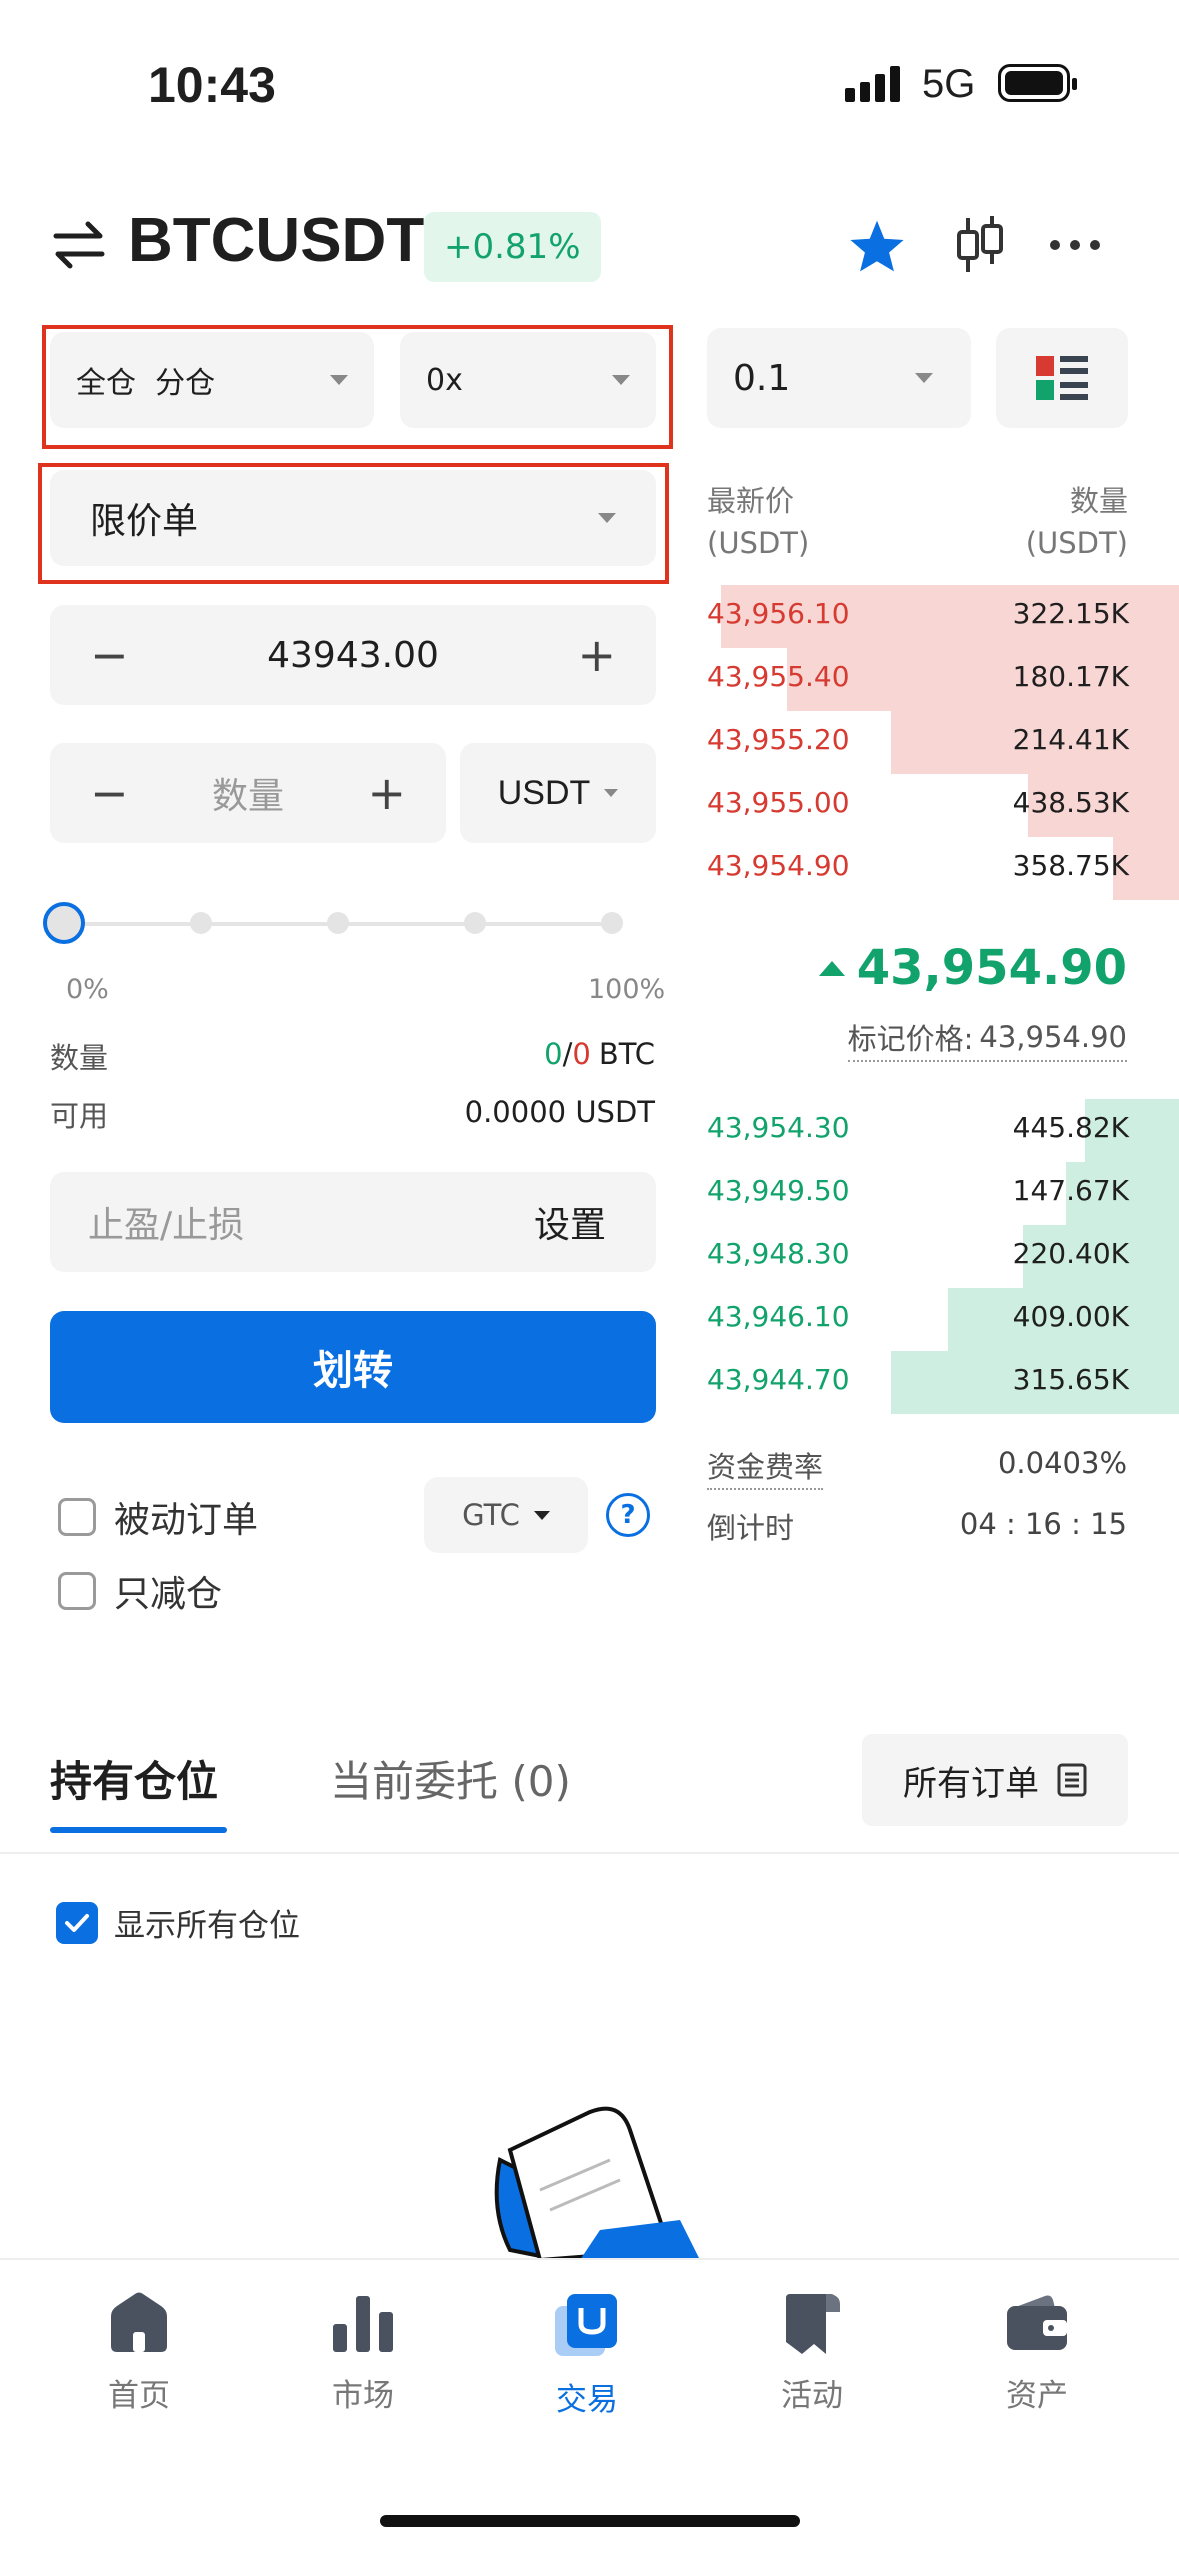 The height and width of the screenshot is (2558, 1179). What do you see at coordinates (450, 1781) in the screenshot?
I see `tab-open-orders-label: 当前委托 (0)` at bounding box center [450, 1781].